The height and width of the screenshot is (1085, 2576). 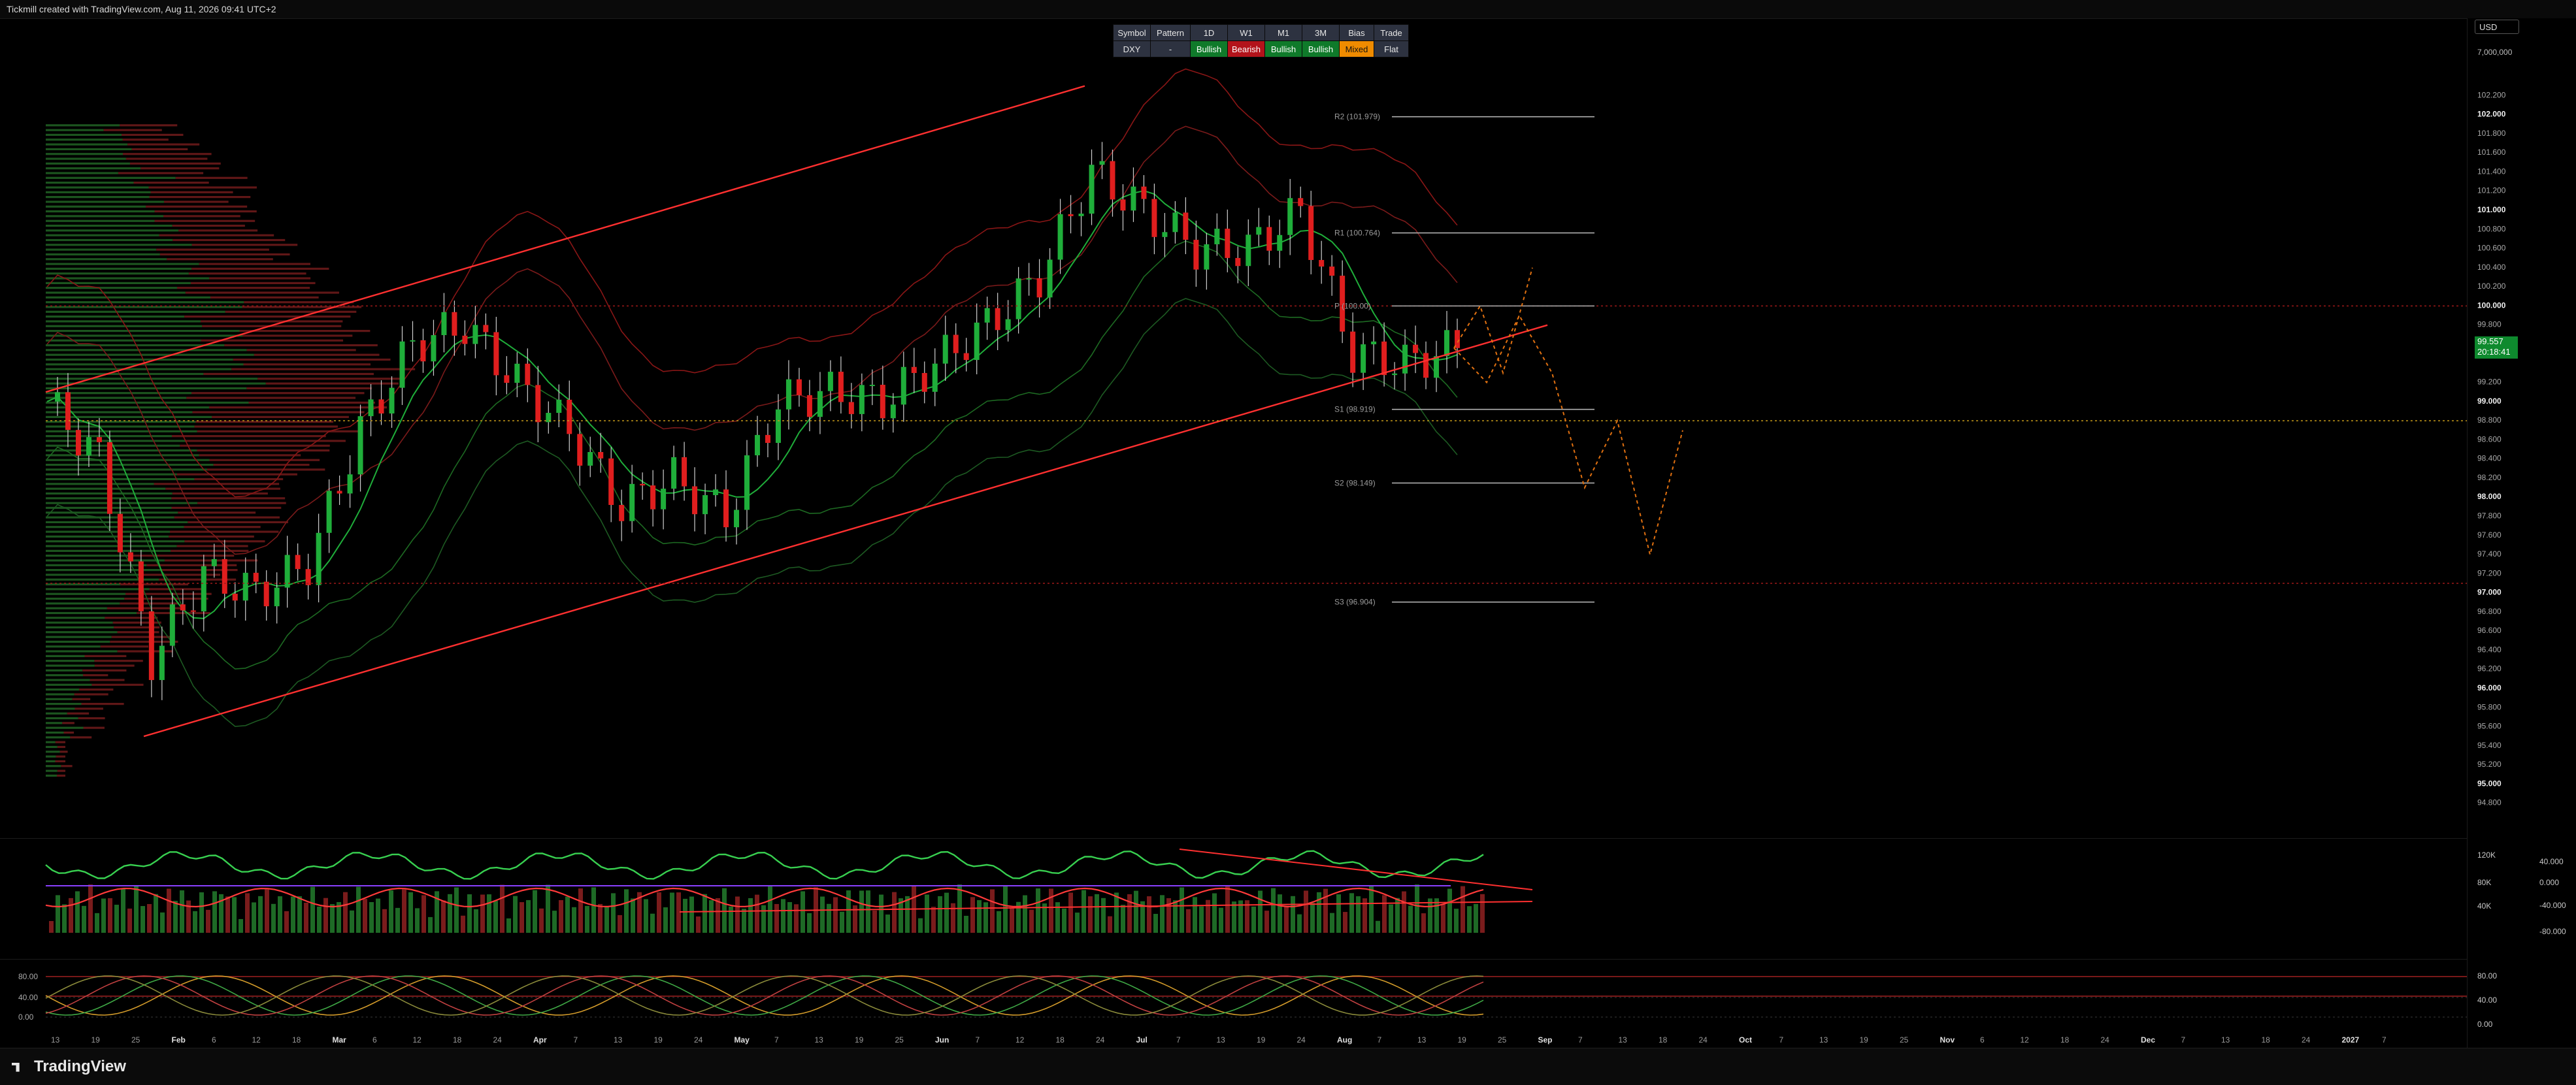 What do you see at coordinates (2489, 802) in the screenshot?
I see `price-tick: 94.800` at bounding box center [2489, 802].